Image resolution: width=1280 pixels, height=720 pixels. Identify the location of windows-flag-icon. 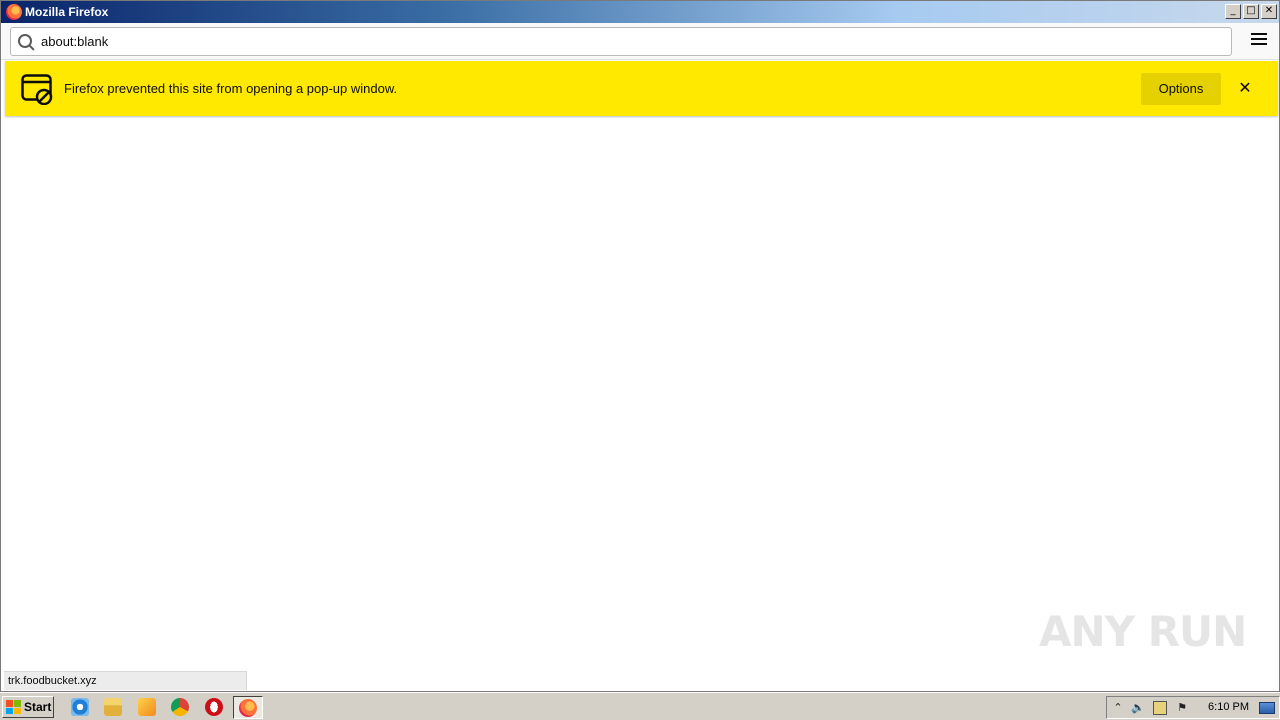
(13, 707).